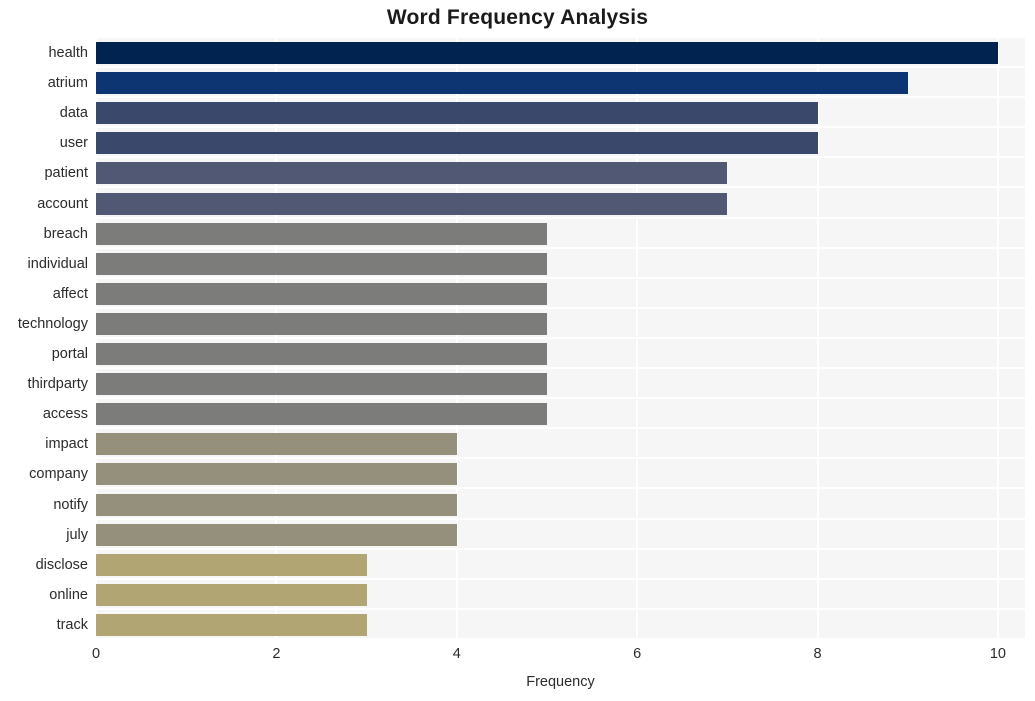 The image size is (1035, 701). What do you see at coordinates (57, 384) in the screenshot?
I see `y-tick-label: thirdparty` at bounding box center [57, 384].